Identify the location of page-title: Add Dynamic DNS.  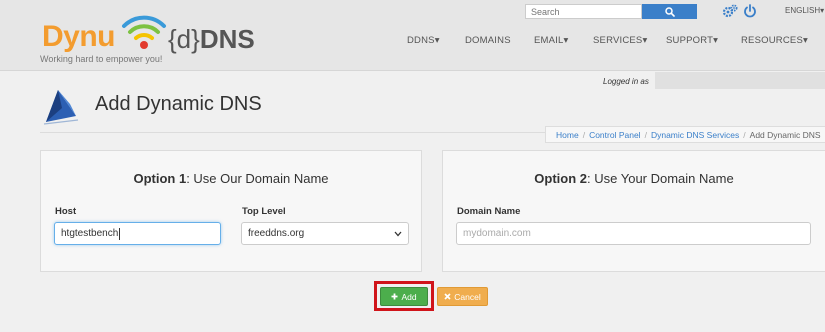
(178, 104).